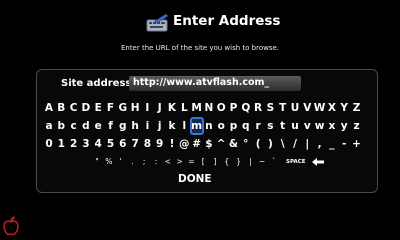  Describe the element at coordinates (274, 162) in the screenshot. I see `keyboard-key: `` at that location.